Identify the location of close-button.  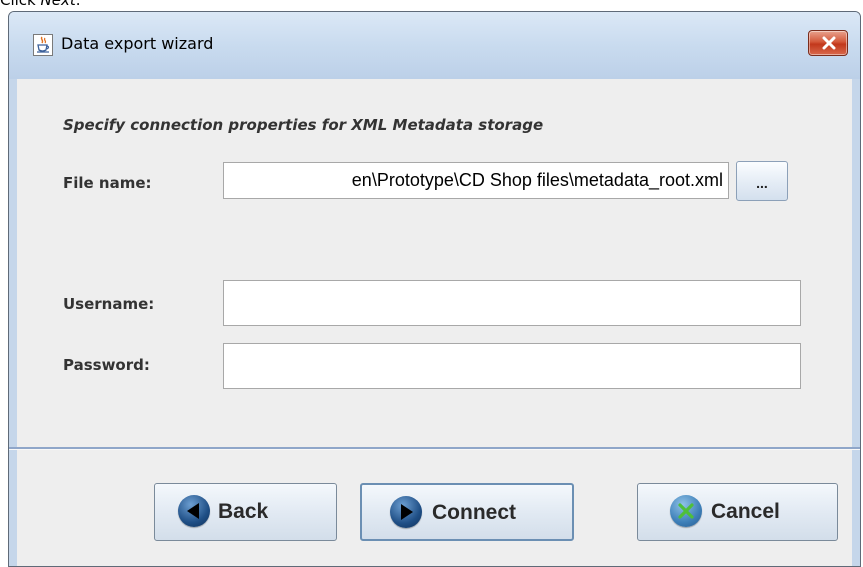
(828, 43).